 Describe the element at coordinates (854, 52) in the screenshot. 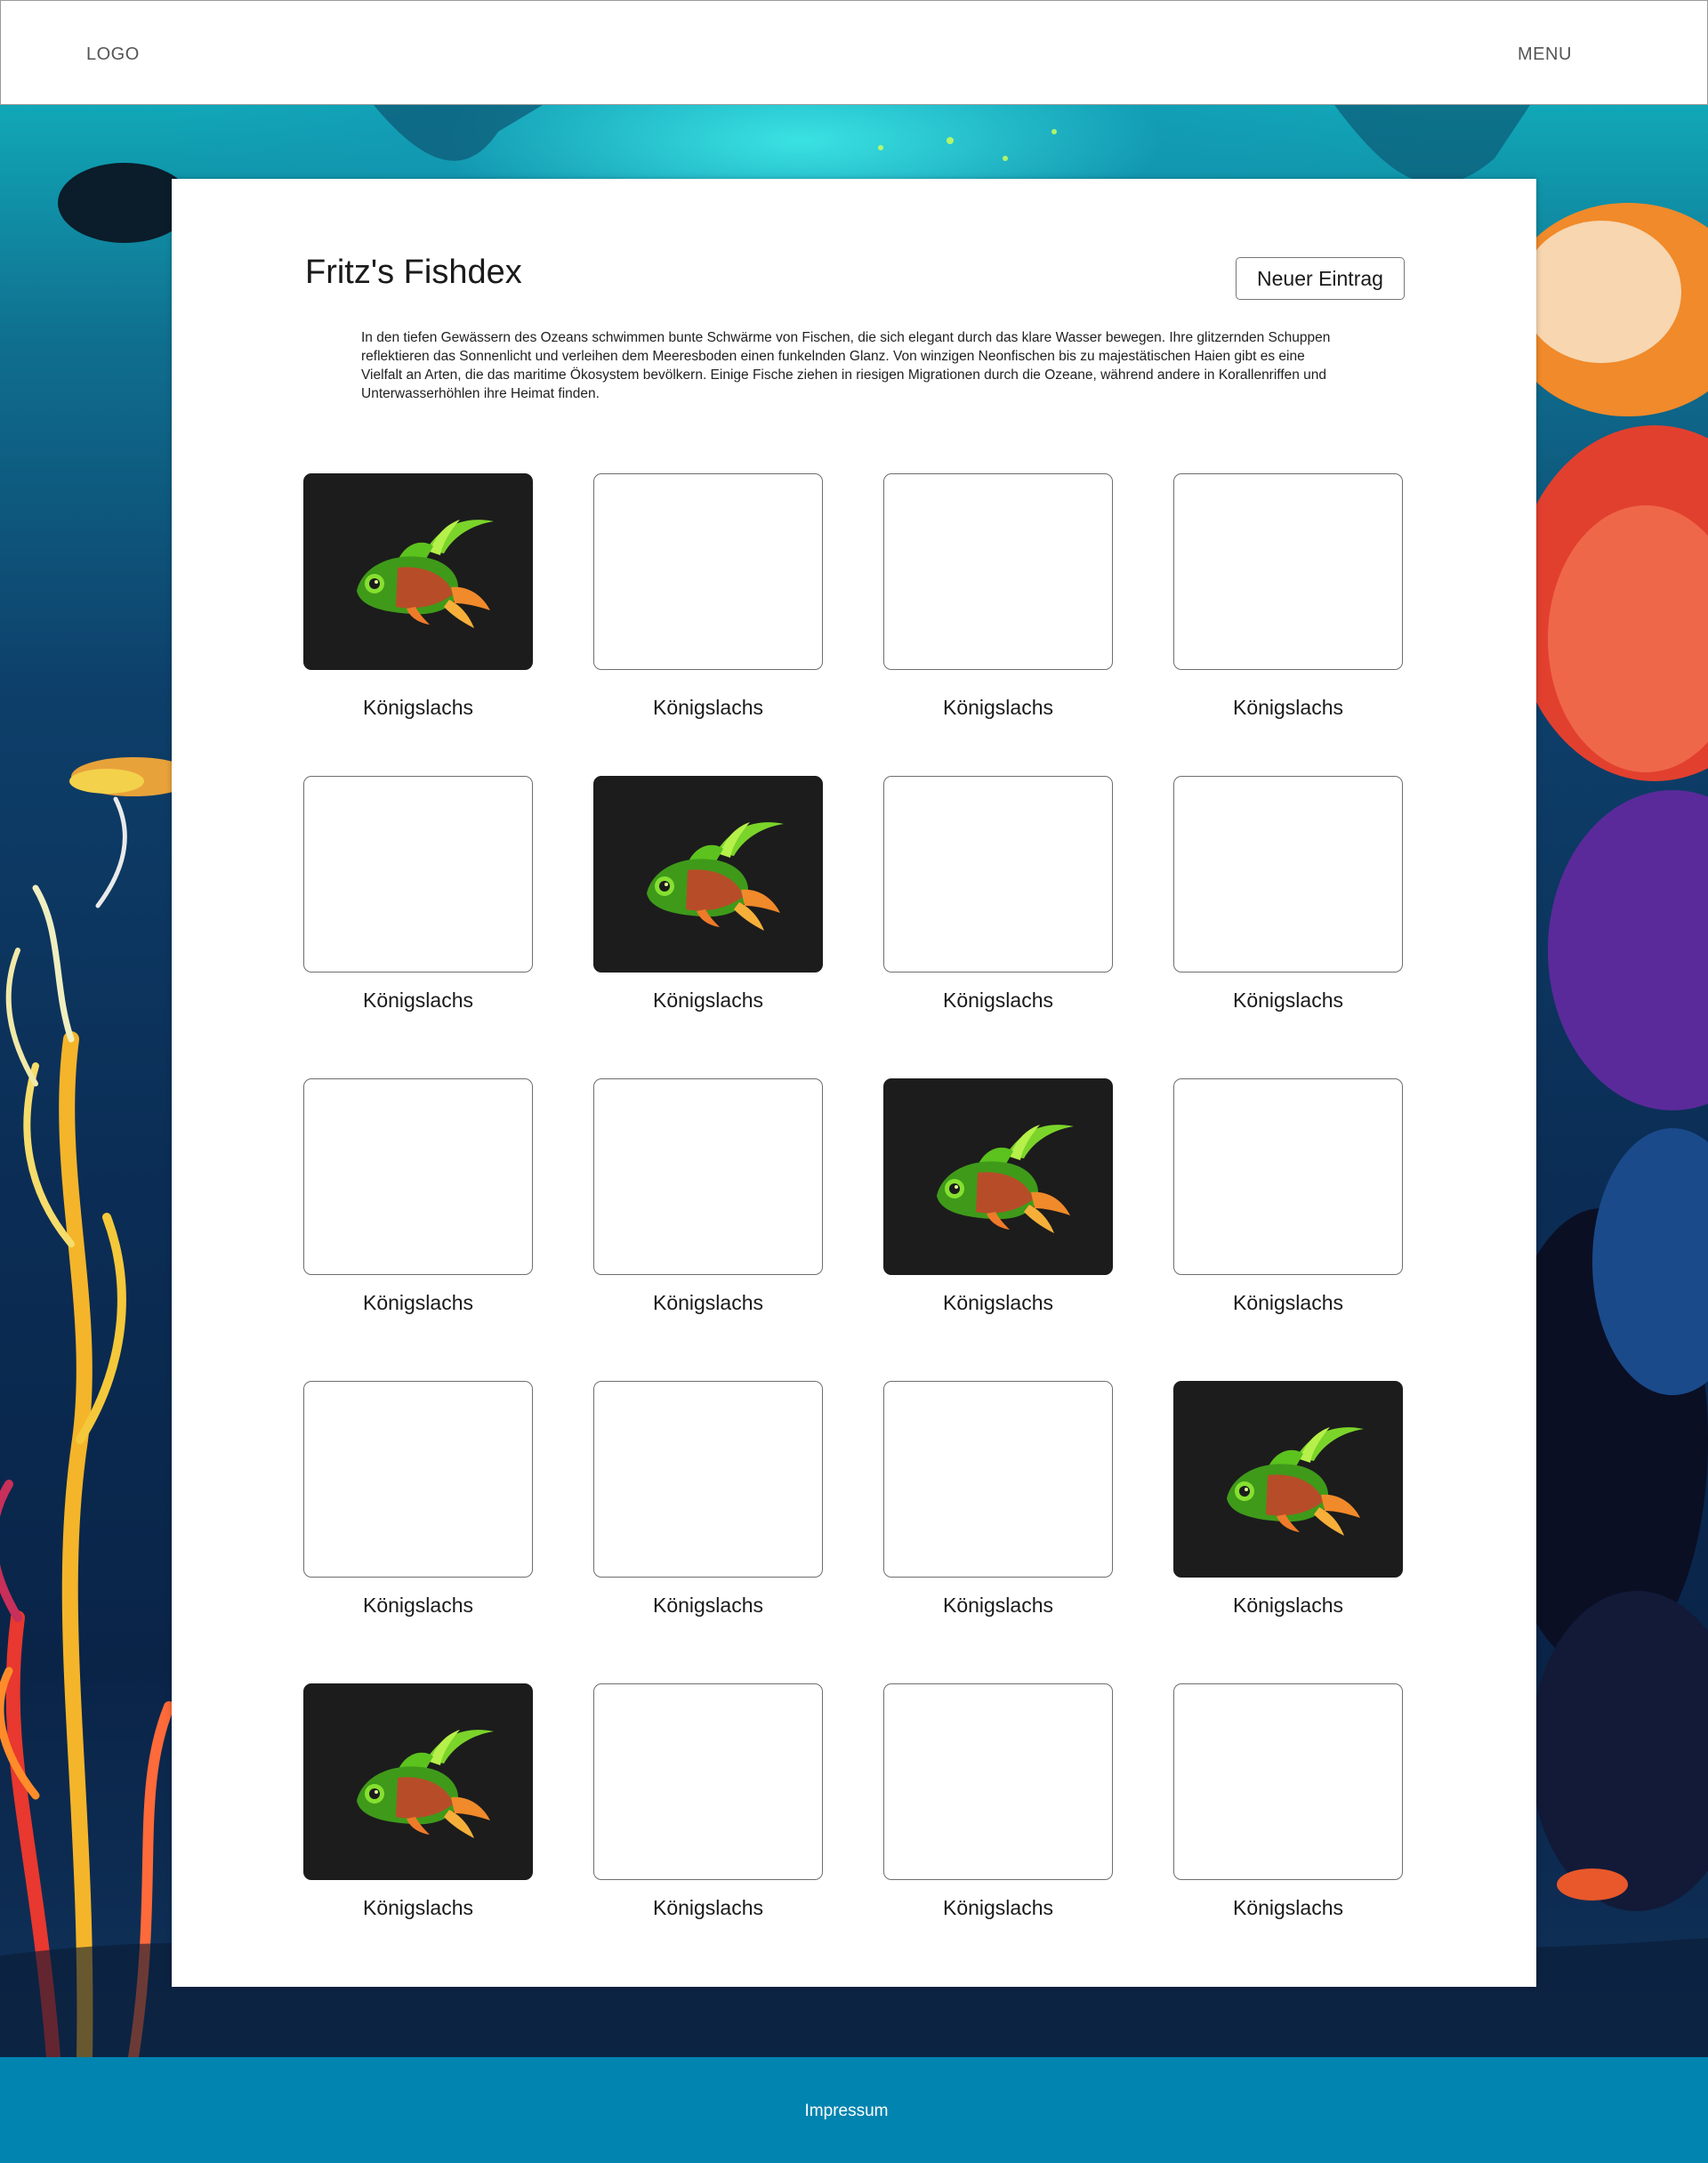

I see `top-bar: LOGO MENU` at that location.